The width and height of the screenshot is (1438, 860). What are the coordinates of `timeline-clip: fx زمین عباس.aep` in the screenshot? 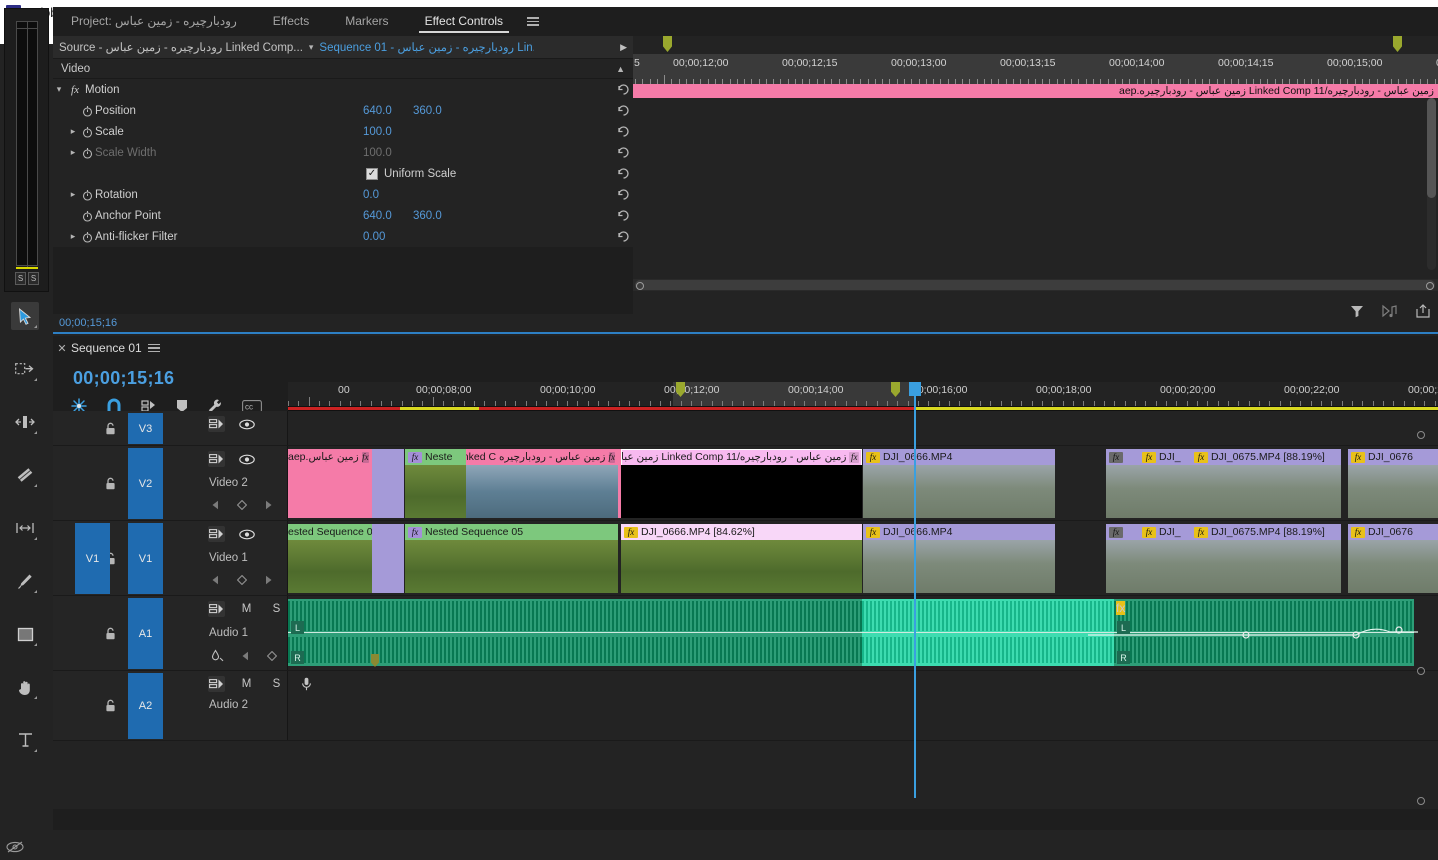 It's located at (330, 483).